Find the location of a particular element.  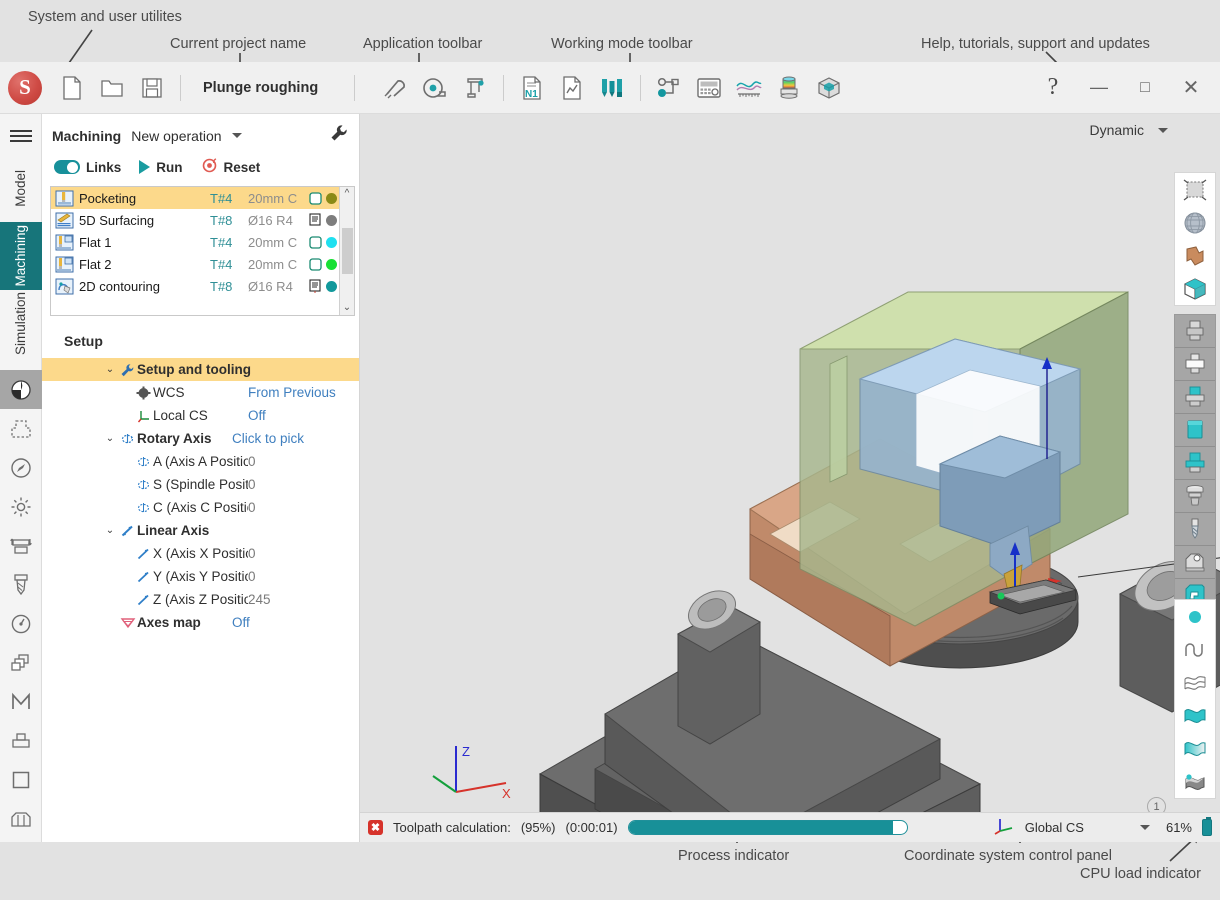

view-control-toolbar is located at coordinates (1195, 239).